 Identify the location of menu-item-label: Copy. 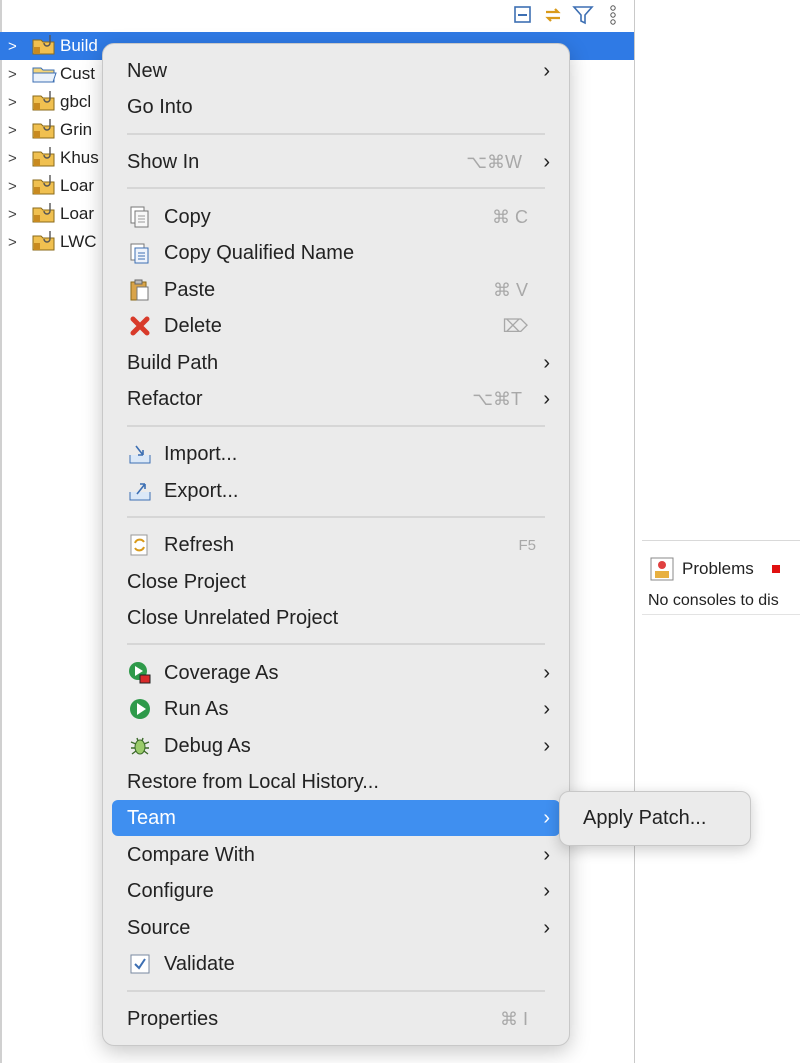
(187, 216).